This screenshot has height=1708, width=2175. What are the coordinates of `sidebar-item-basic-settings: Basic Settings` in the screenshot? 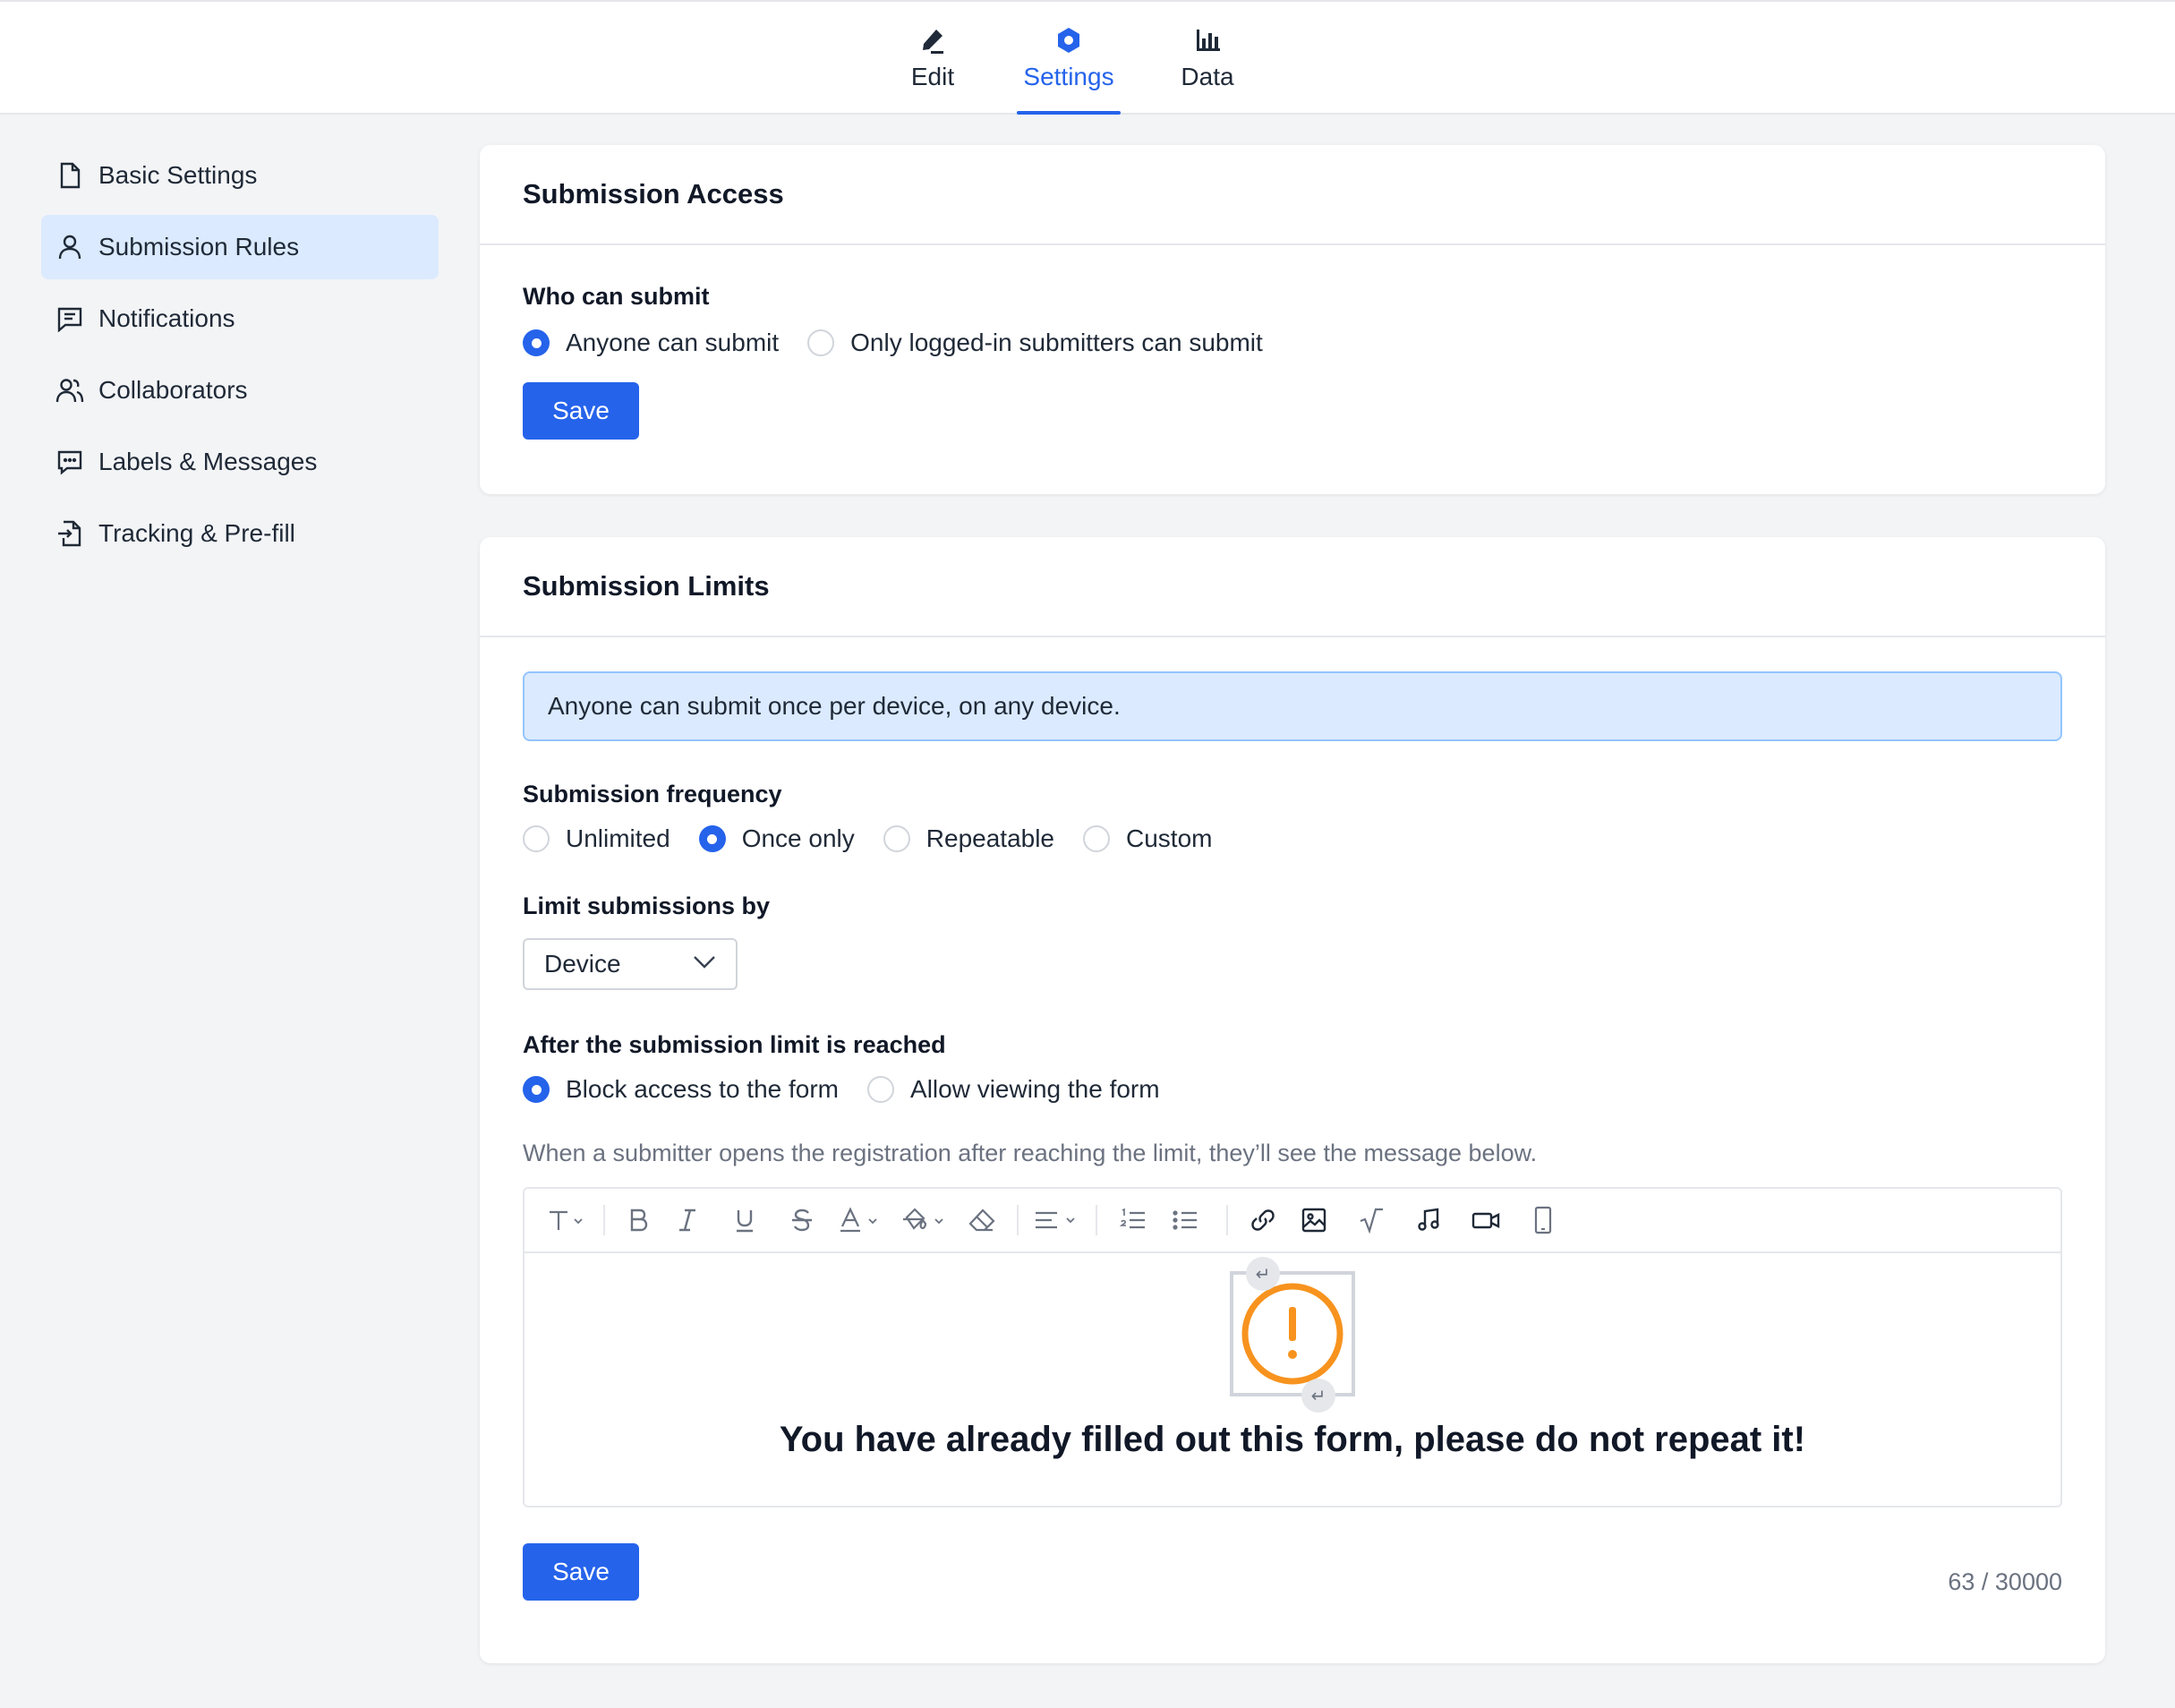 It's located at (240, 175).